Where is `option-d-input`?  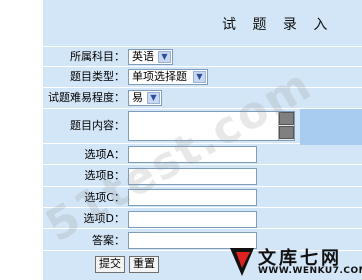
option-d-input is located at coordinates (192, 219).